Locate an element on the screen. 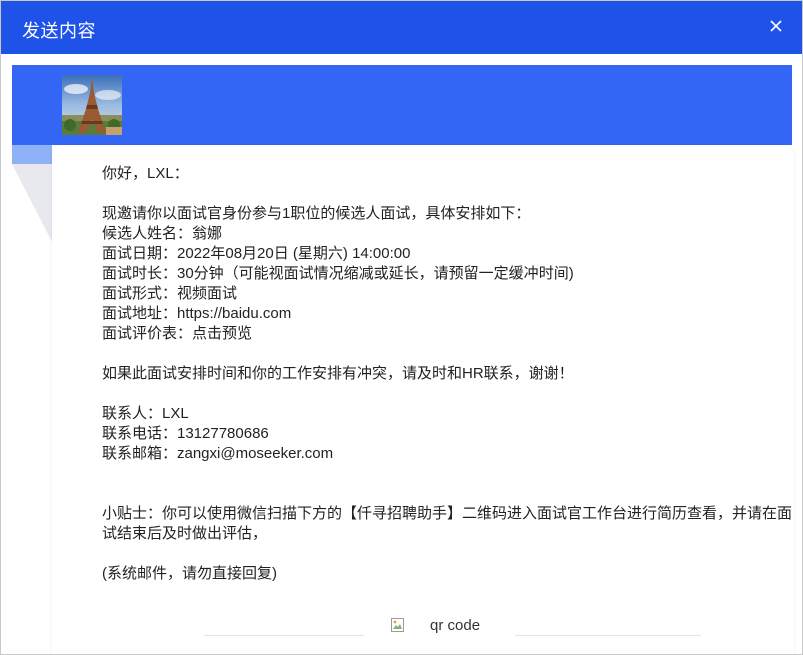 The image size is (803, 655). contact-phone: 联系电话：13127780686 is located at coordinates (185, 433).